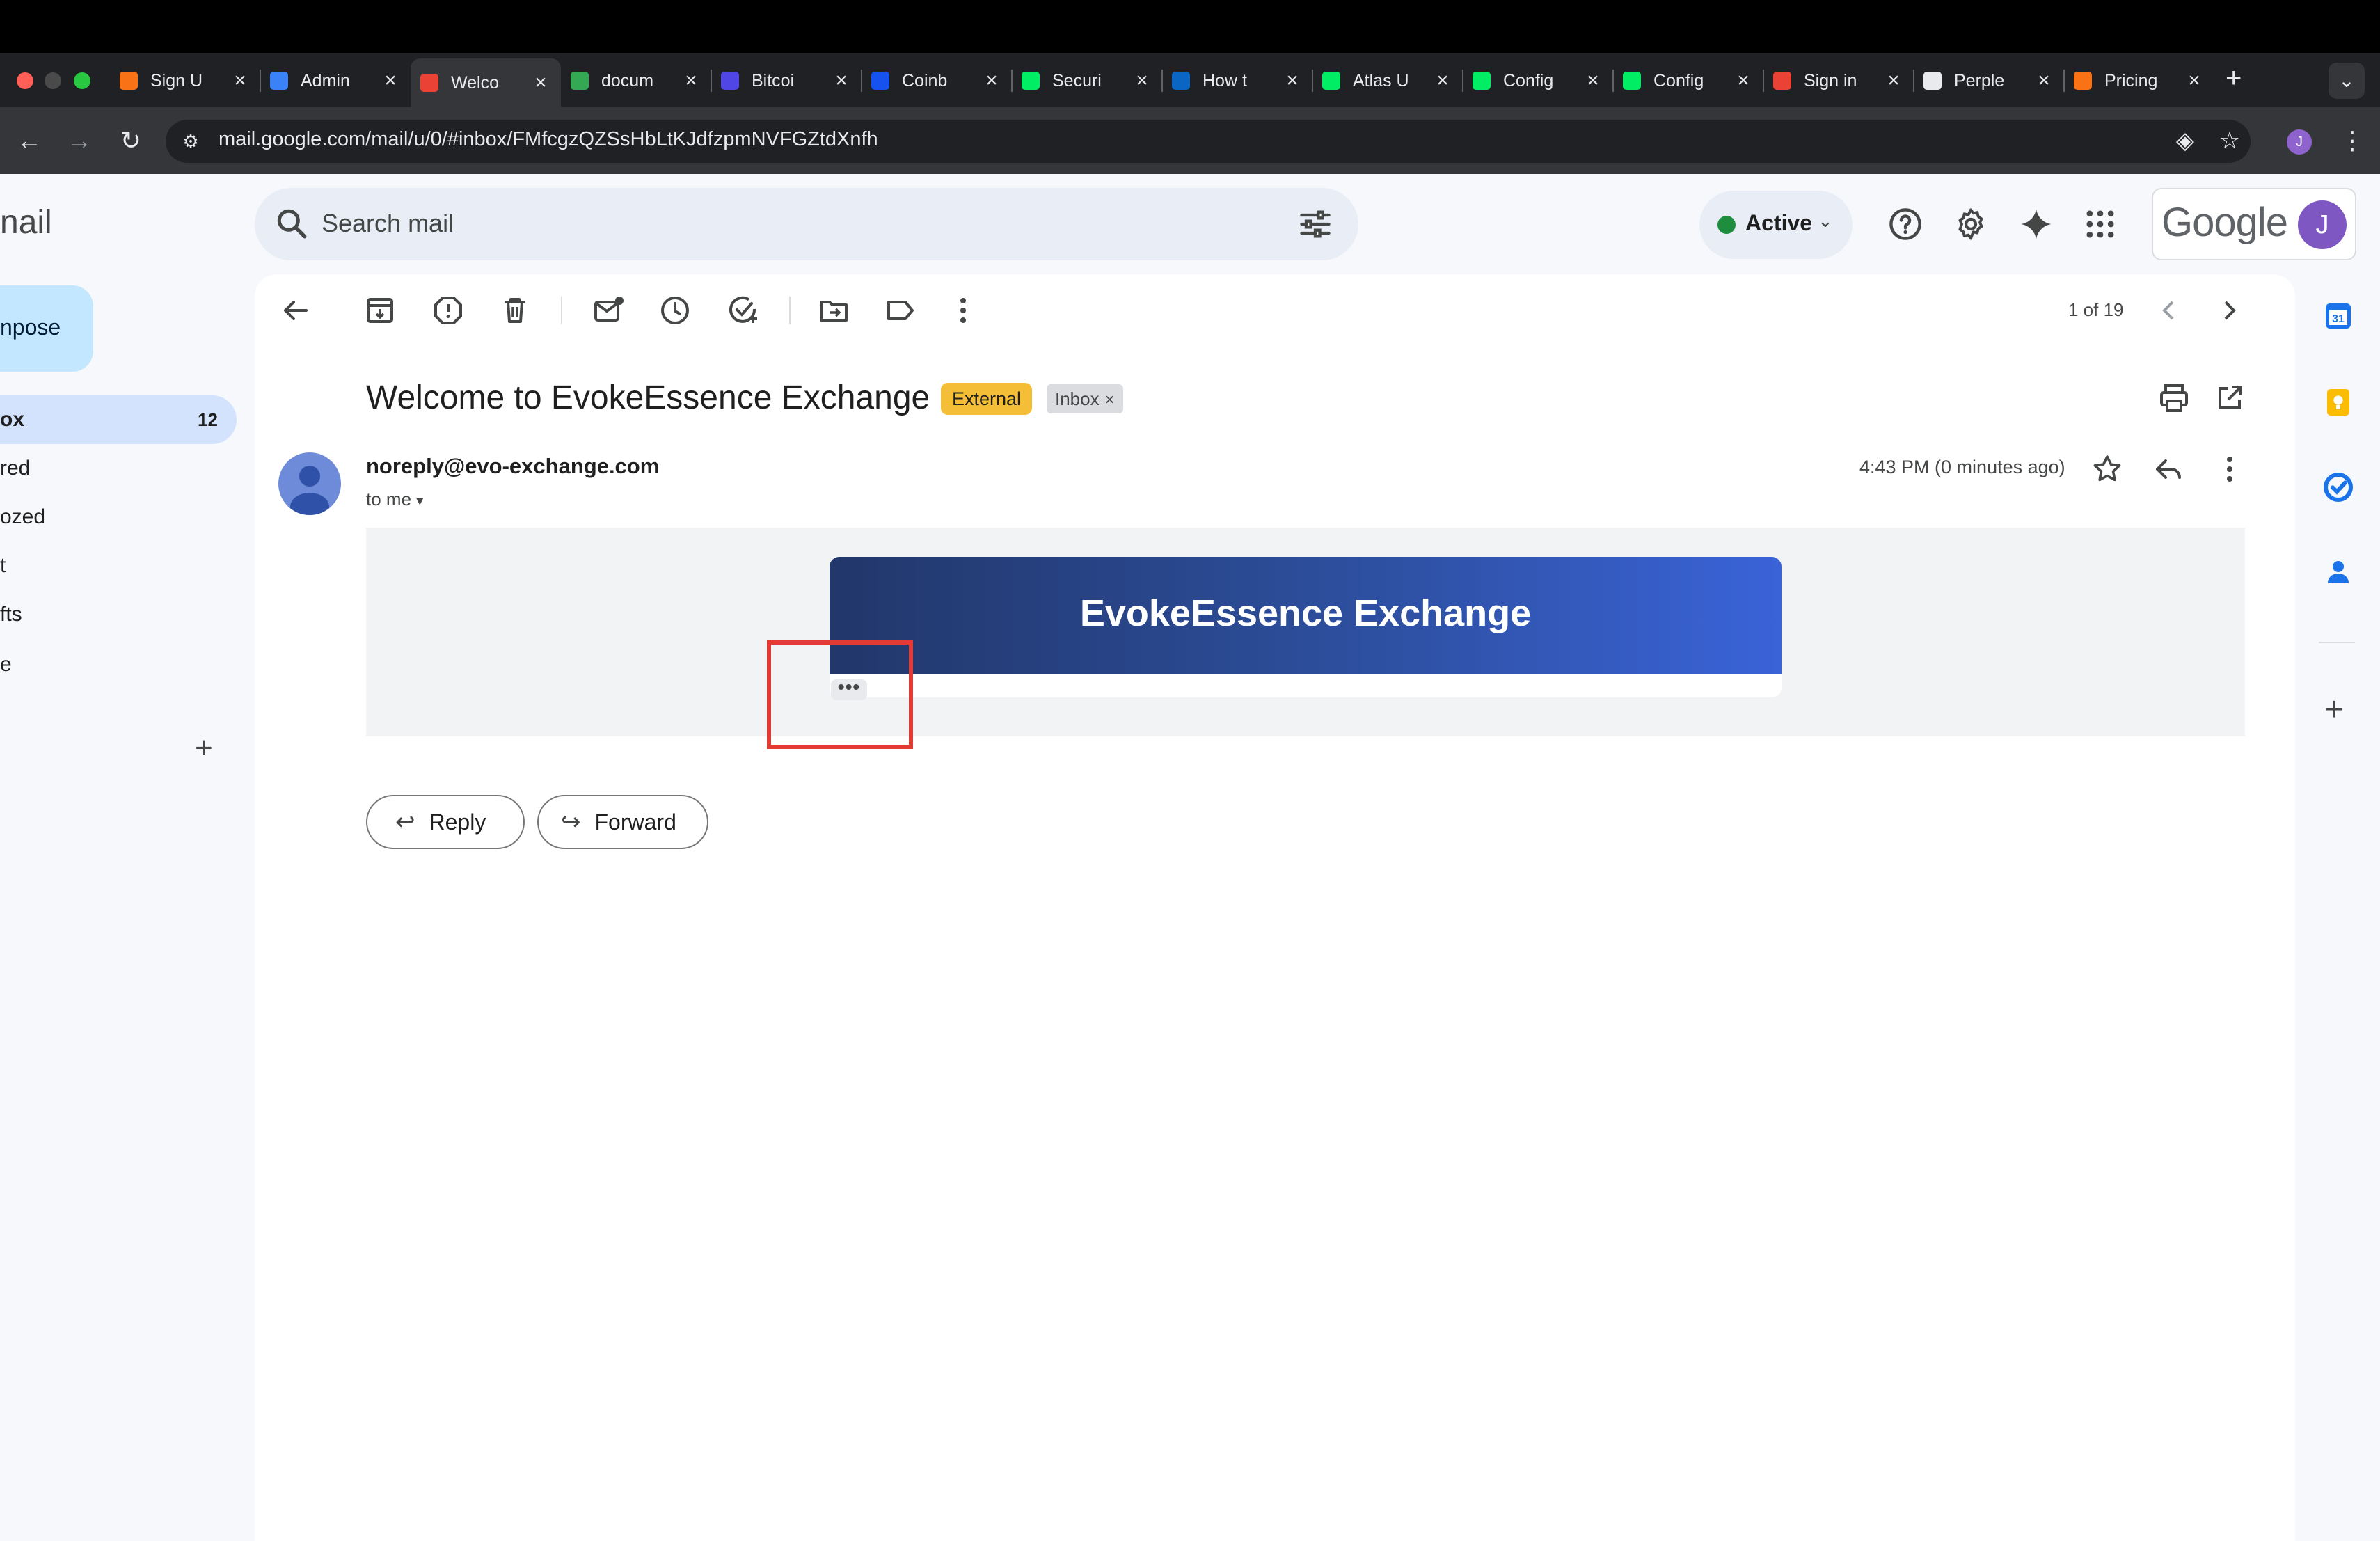 The height and width of the screenshot is (1541, 2380). I want to click on search-icon, so click(291, 223).